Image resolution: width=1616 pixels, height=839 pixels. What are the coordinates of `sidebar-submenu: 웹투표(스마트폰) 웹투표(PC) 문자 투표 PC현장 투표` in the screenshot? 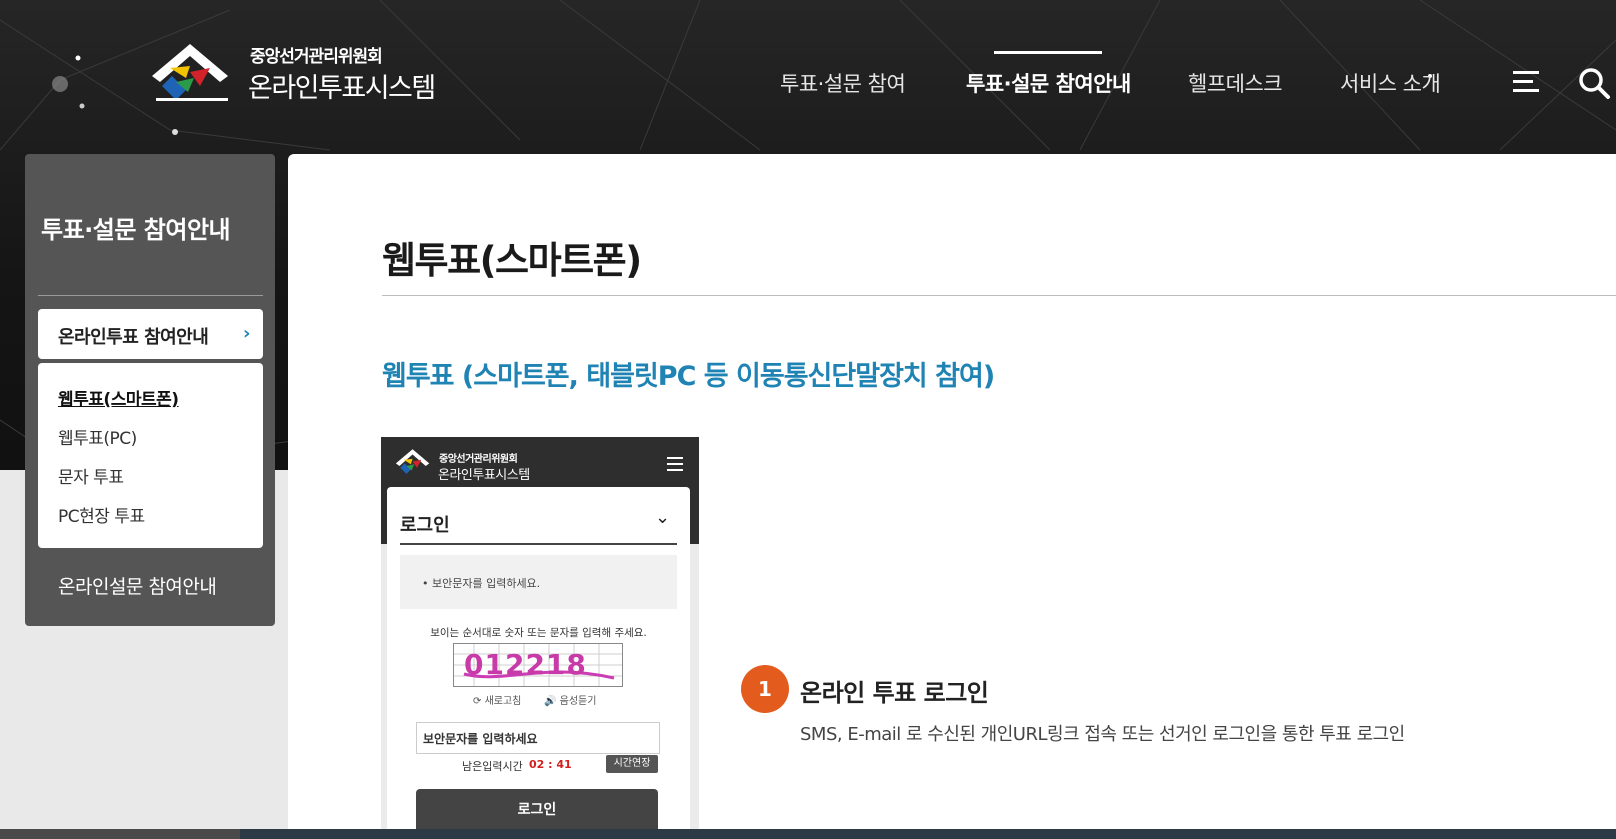 It's located at (150, 455).